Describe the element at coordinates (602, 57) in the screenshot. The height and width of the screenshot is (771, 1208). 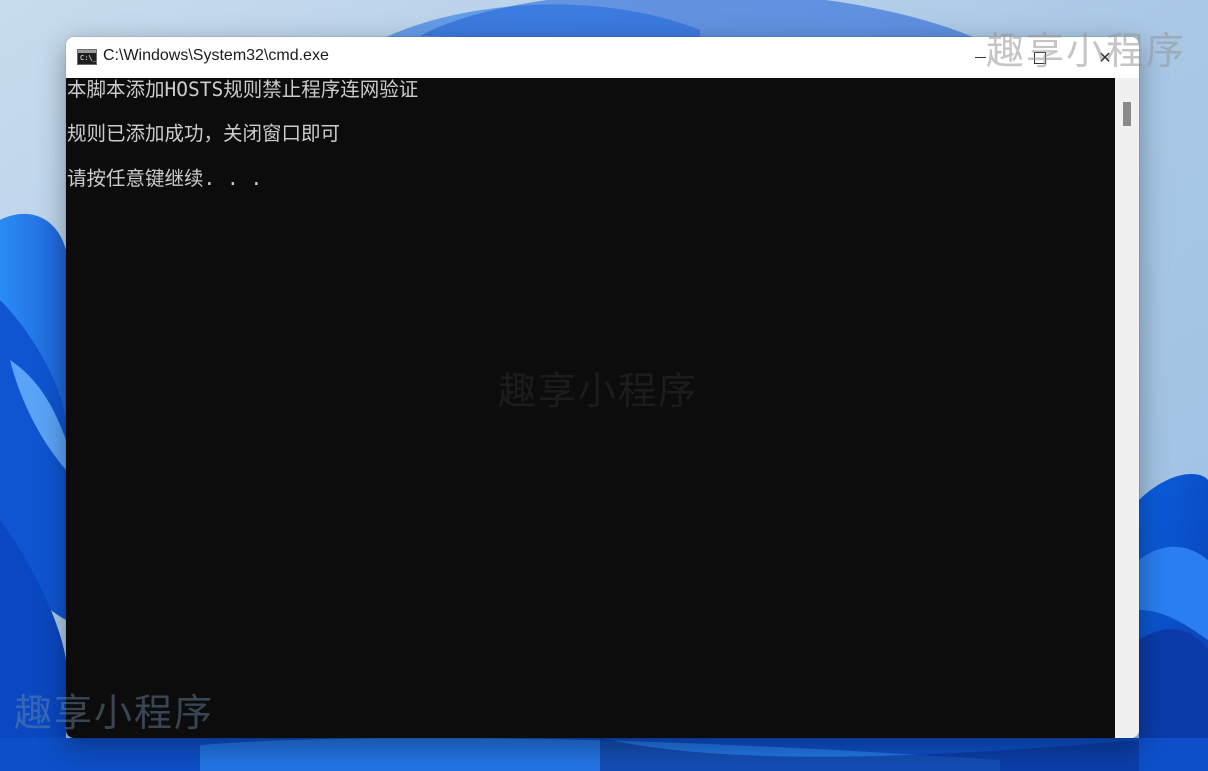
I see `title-bar: C:\_ C:\Windows\System32\cmd.exe ✕` at that location.